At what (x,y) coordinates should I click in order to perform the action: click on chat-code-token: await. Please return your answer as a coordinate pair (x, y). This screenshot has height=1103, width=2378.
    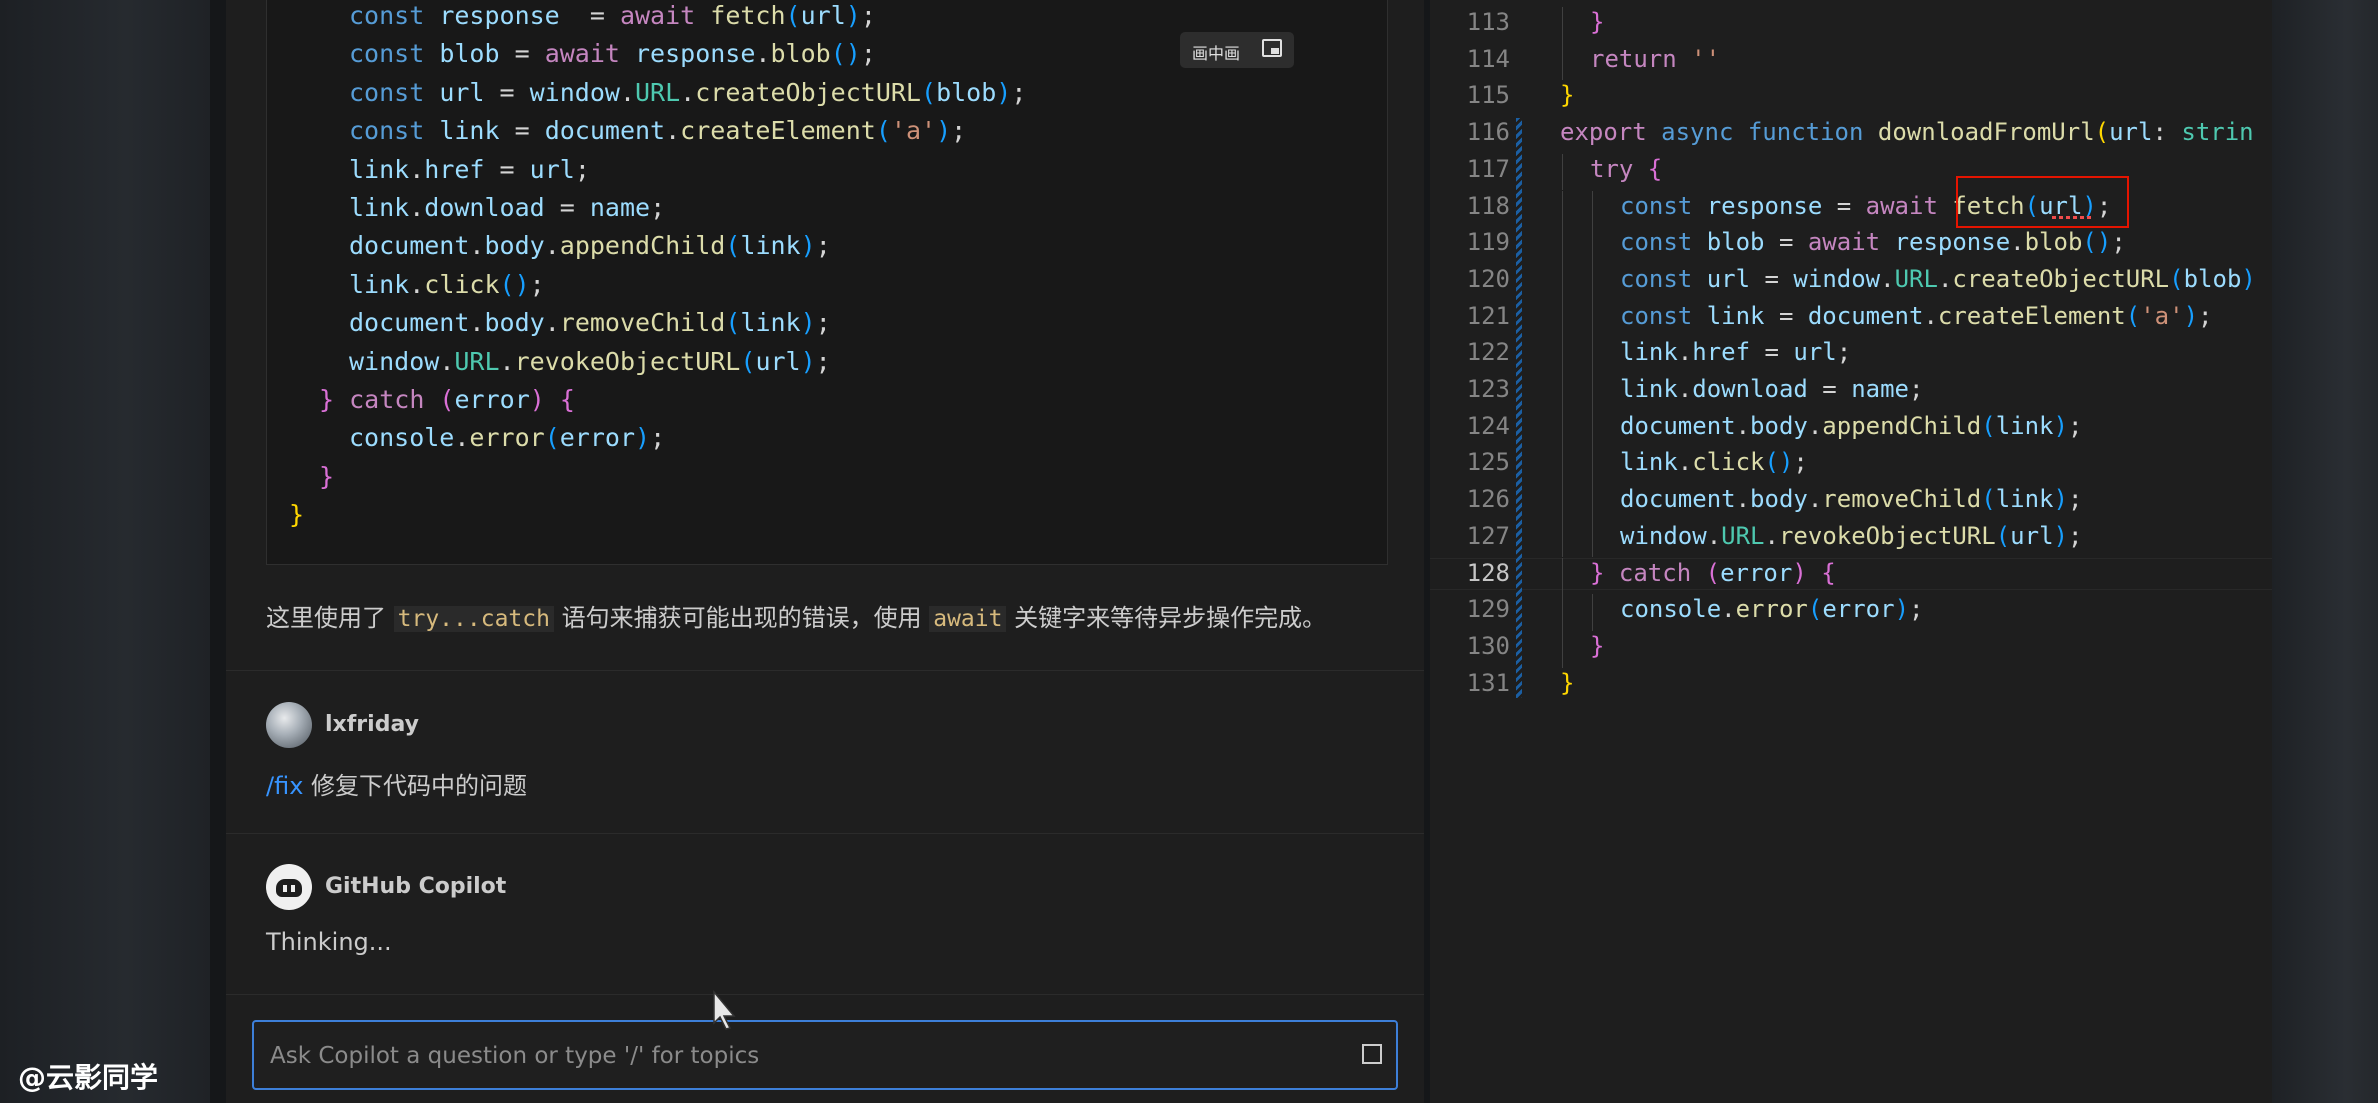
    Looking at the image, I should click on (589, 54).